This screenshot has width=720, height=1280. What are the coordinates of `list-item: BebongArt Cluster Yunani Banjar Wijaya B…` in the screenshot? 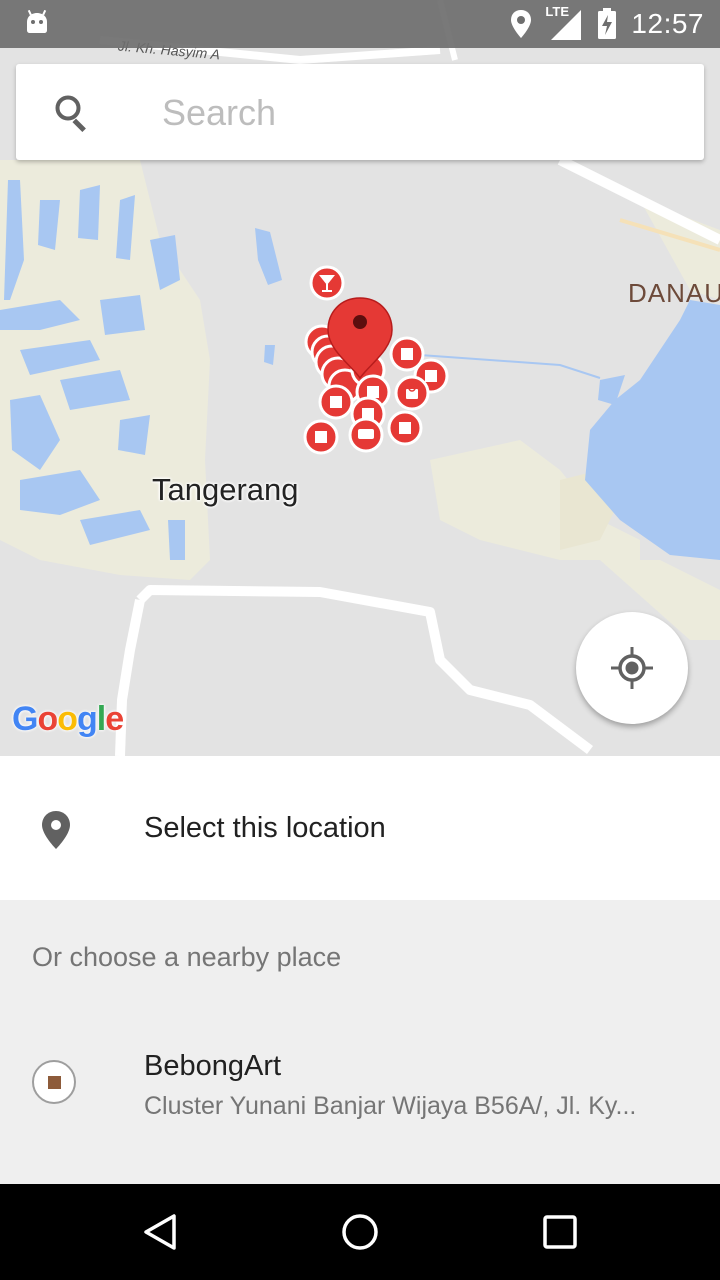 It's located at (360, 1085).